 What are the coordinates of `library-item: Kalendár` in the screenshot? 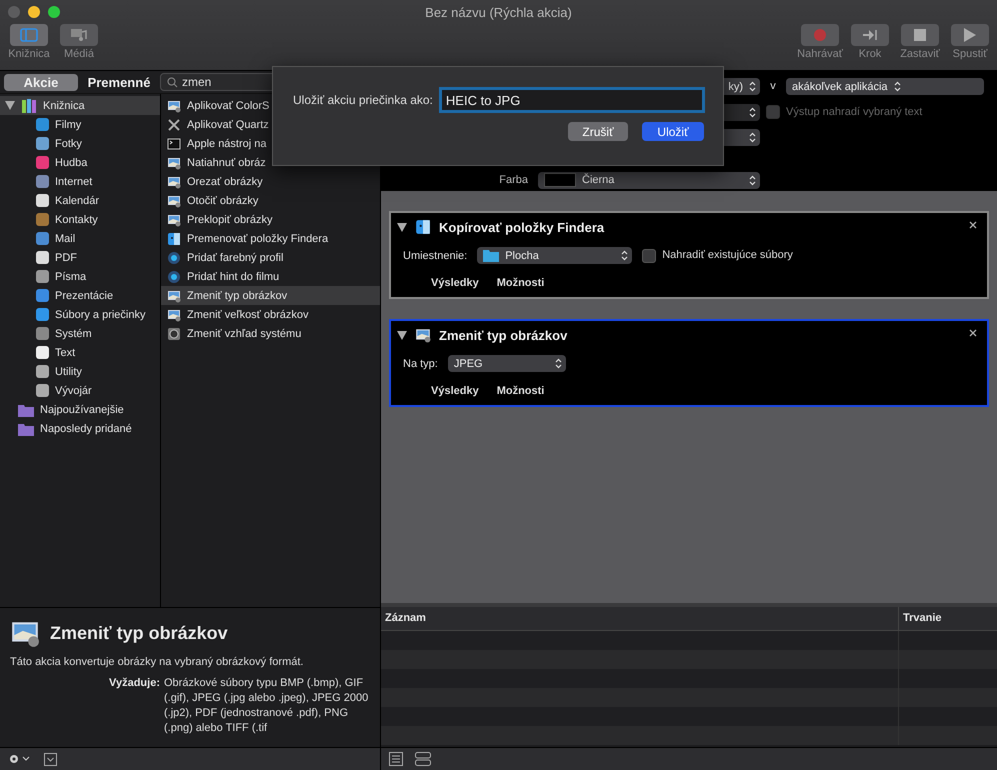 It's located at (80, 200).